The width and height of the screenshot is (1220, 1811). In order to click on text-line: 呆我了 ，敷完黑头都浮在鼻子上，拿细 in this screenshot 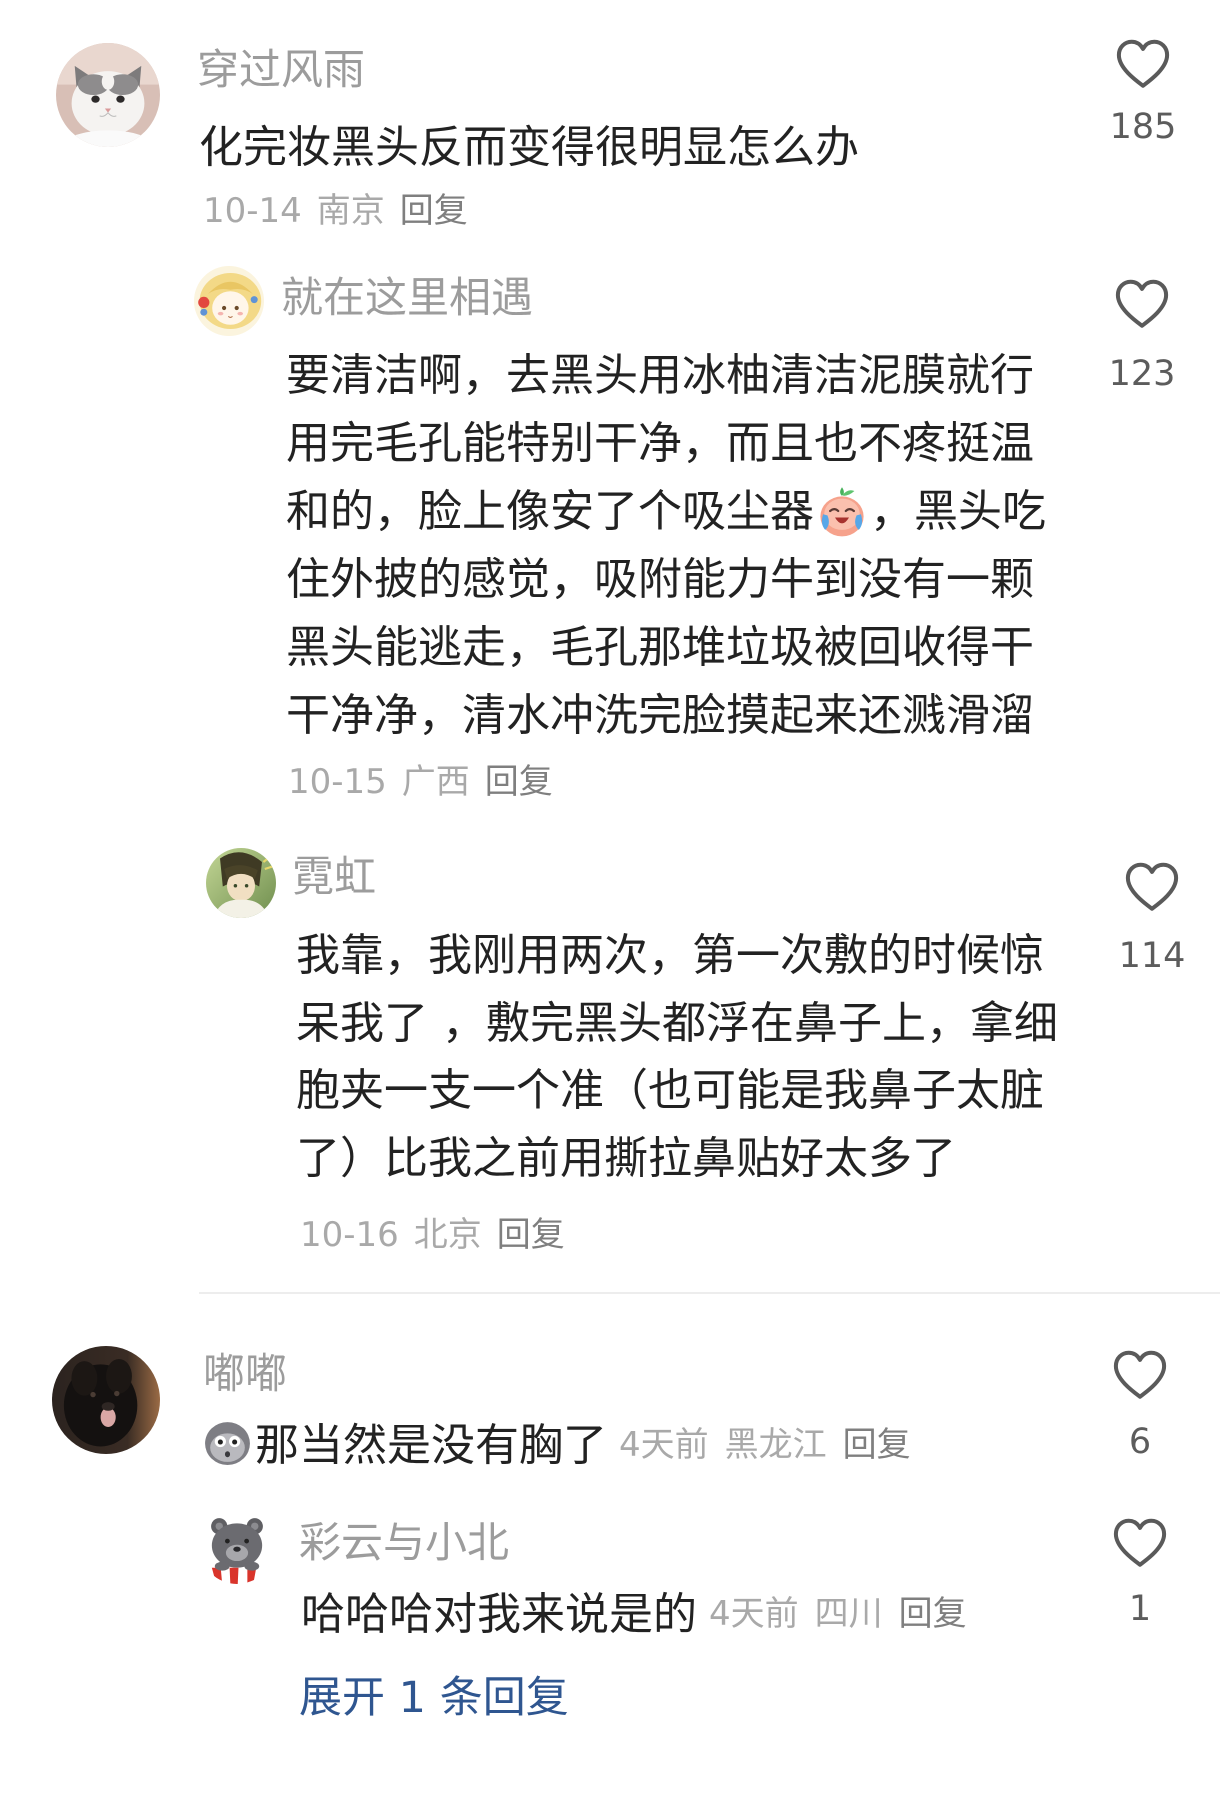, I will do `click(677, 1023)`.